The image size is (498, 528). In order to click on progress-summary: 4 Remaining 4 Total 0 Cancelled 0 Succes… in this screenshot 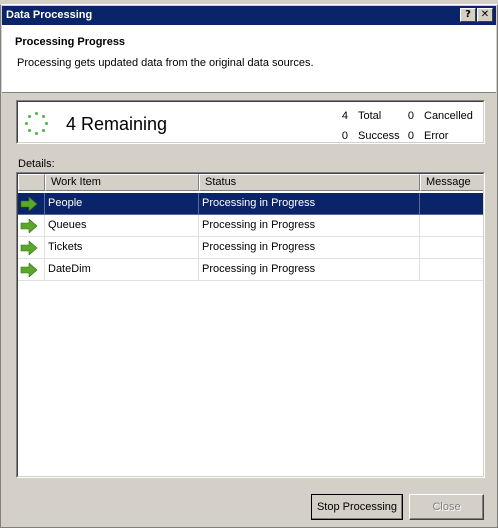, I will do `click(250, 122)`.